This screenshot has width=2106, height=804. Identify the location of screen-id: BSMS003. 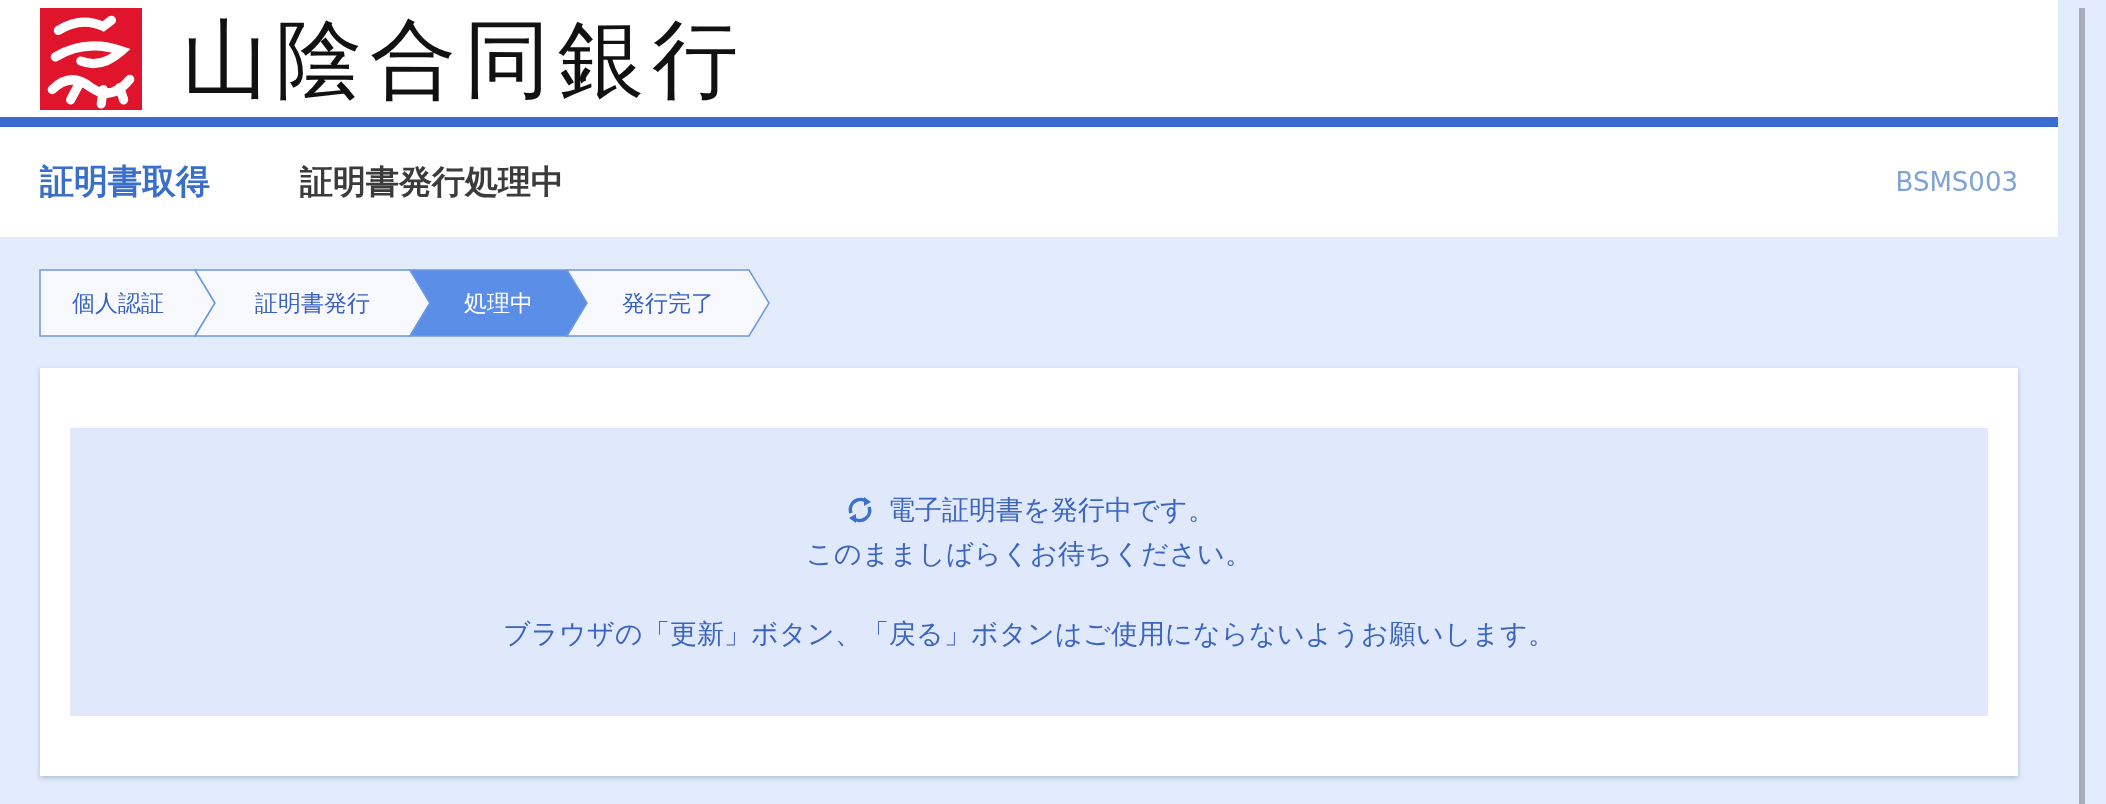
(1956, 182).